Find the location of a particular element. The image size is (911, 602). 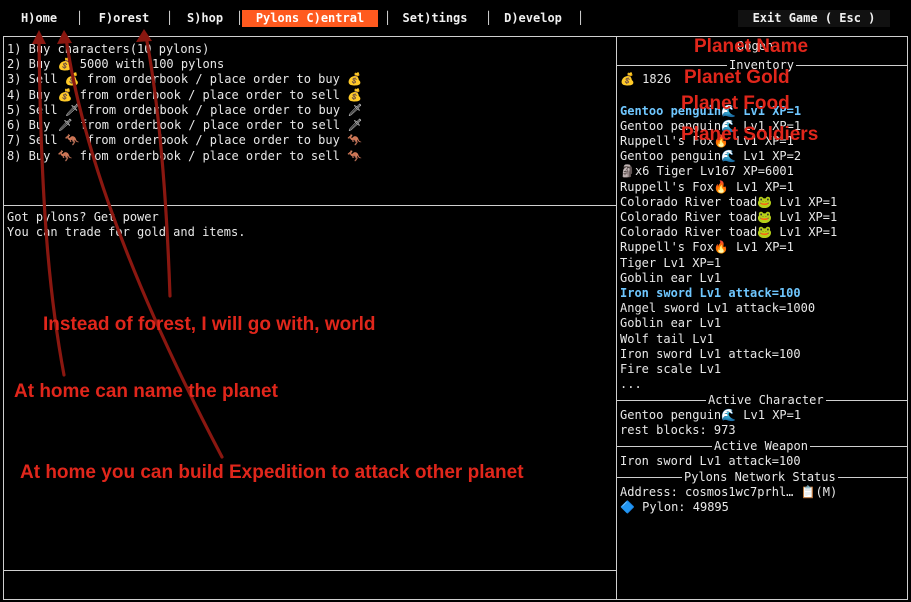

annotation-planet-name: Planet Name is located at coordinates (751, 46).